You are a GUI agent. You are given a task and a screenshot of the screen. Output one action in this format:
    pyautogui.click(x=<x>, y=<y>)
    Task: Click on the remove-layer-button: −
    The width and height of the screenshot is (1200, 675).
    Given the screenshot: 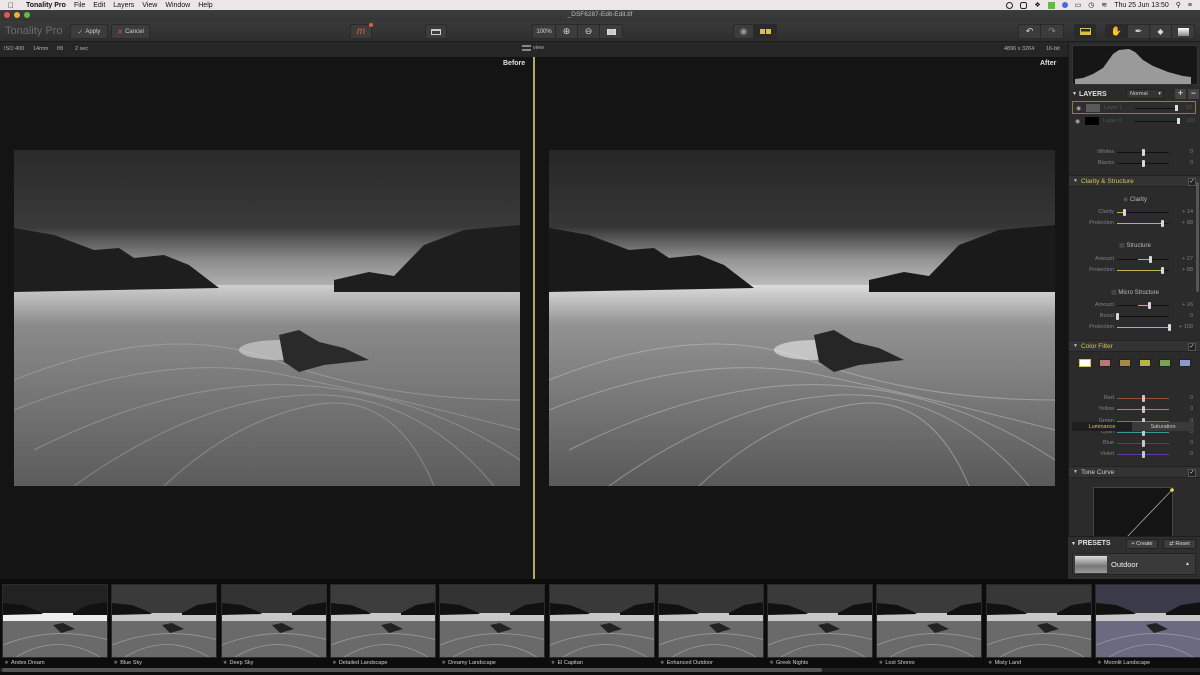 What is the action you would take?
    pyautogui.click(x=1193, y=94)
    